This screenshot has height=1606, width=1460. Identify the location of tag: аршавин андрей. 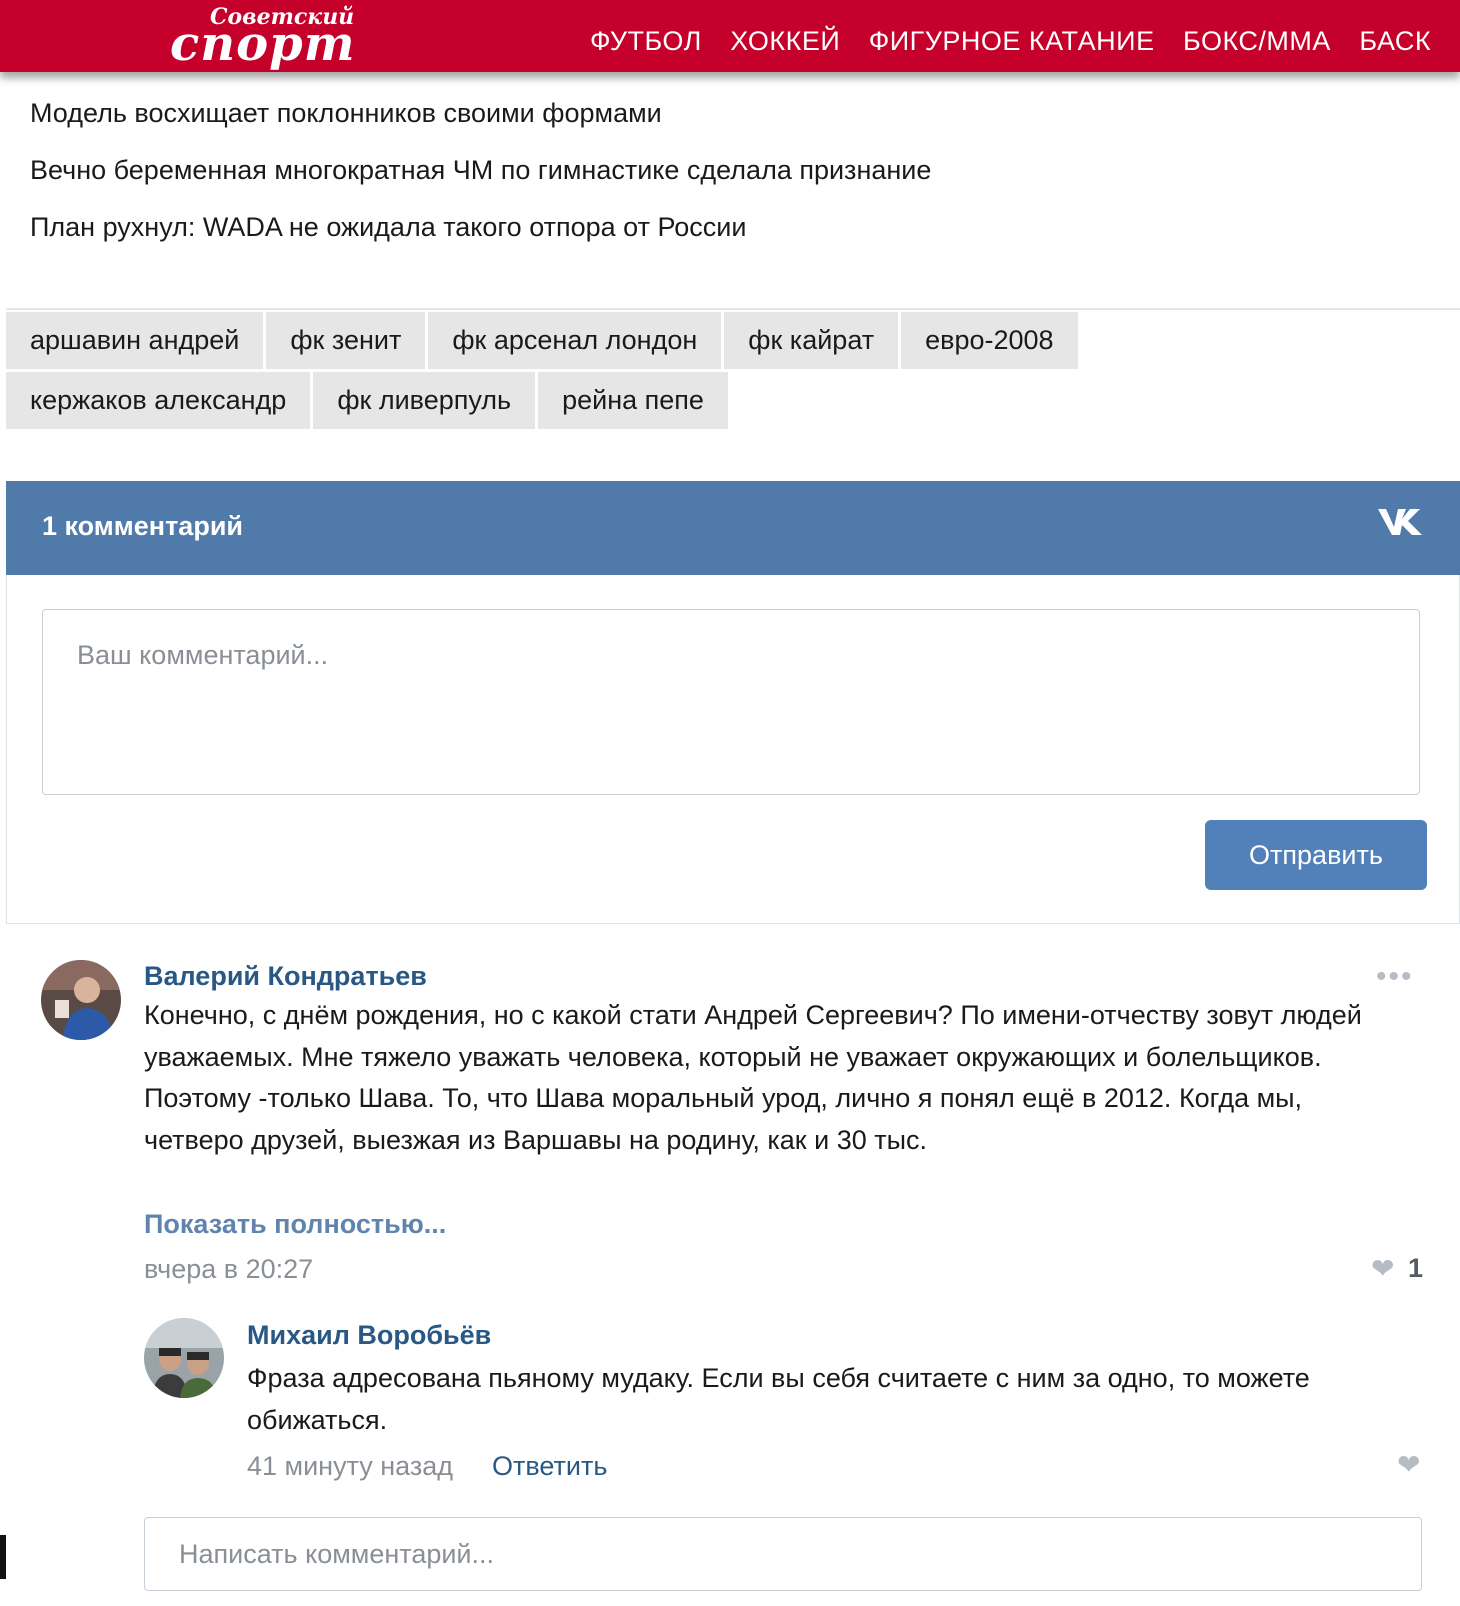
(135, 340).